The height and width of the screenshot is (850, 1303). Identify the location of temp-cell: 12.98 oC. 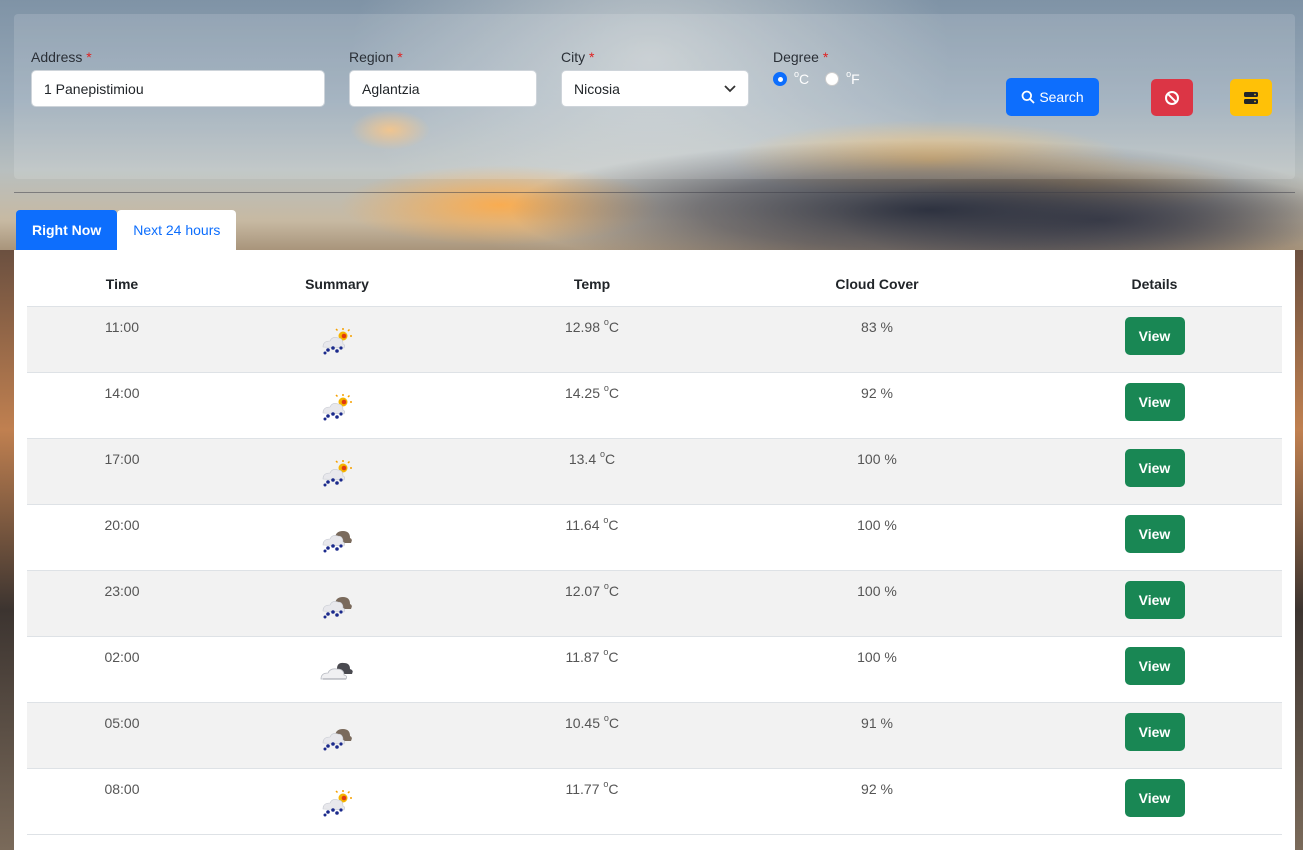
(592, 339).